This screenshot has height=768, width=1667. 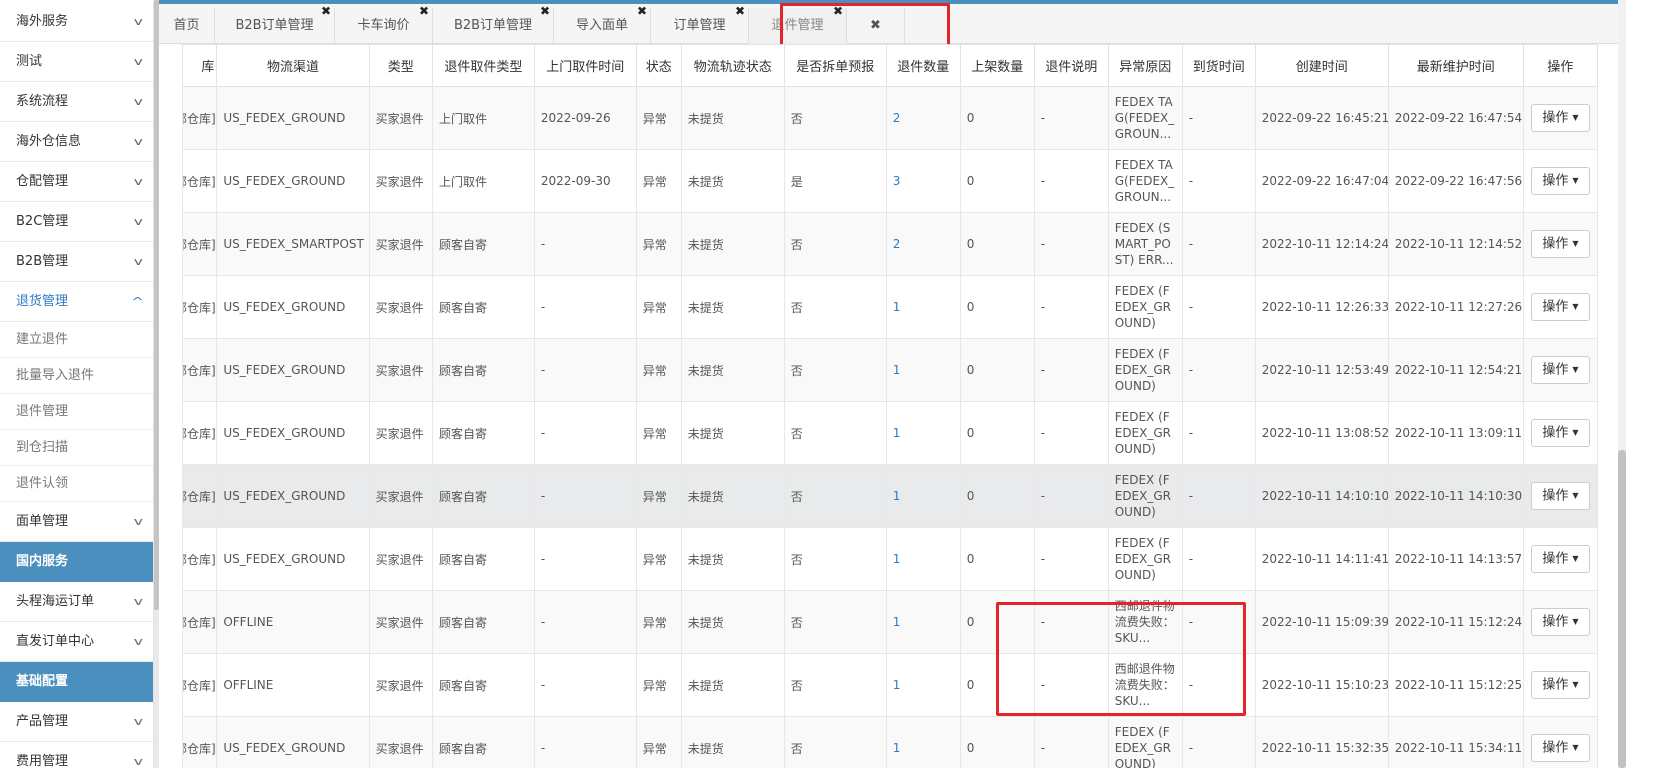 I want to click on column-header-15: 操作, so click(x=1560, y=65).